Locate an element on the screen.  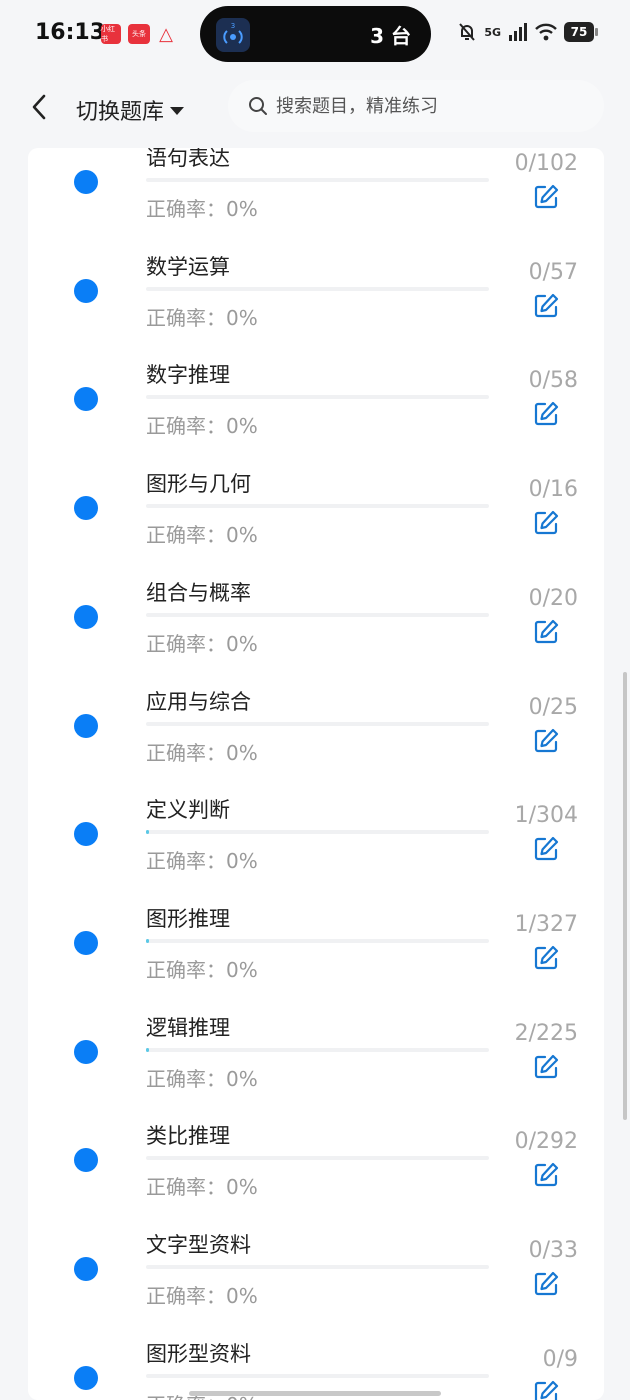
search-bar is located at coordinates (416, 106).